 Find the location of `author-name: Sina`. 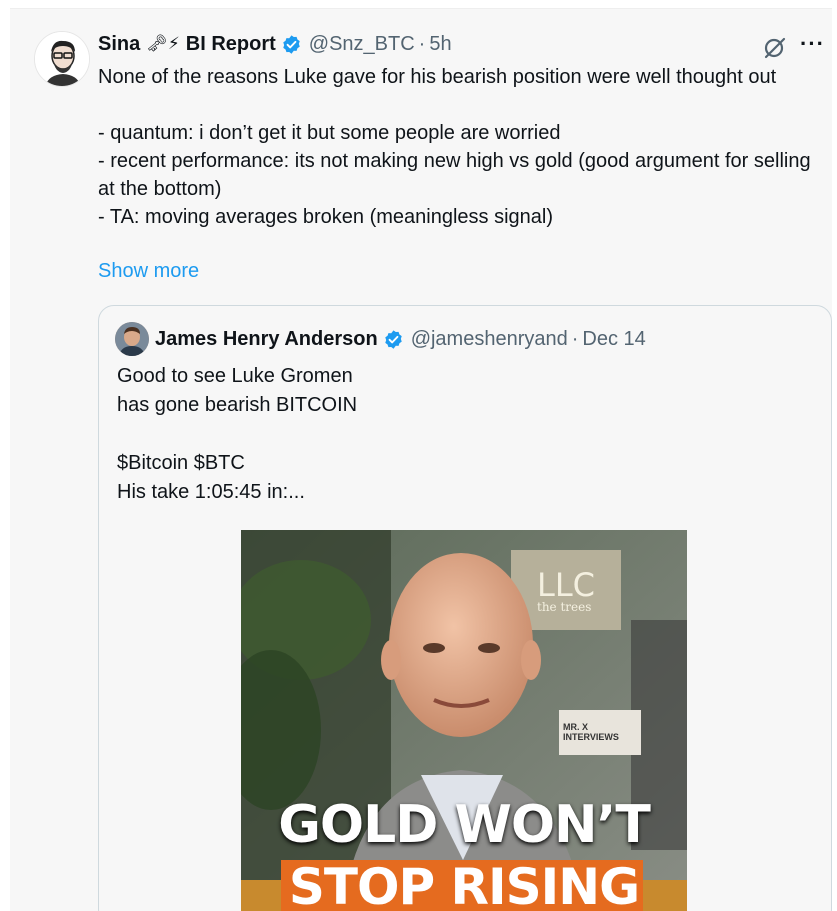

author-name: Sina is located at coordinates (119, 44).